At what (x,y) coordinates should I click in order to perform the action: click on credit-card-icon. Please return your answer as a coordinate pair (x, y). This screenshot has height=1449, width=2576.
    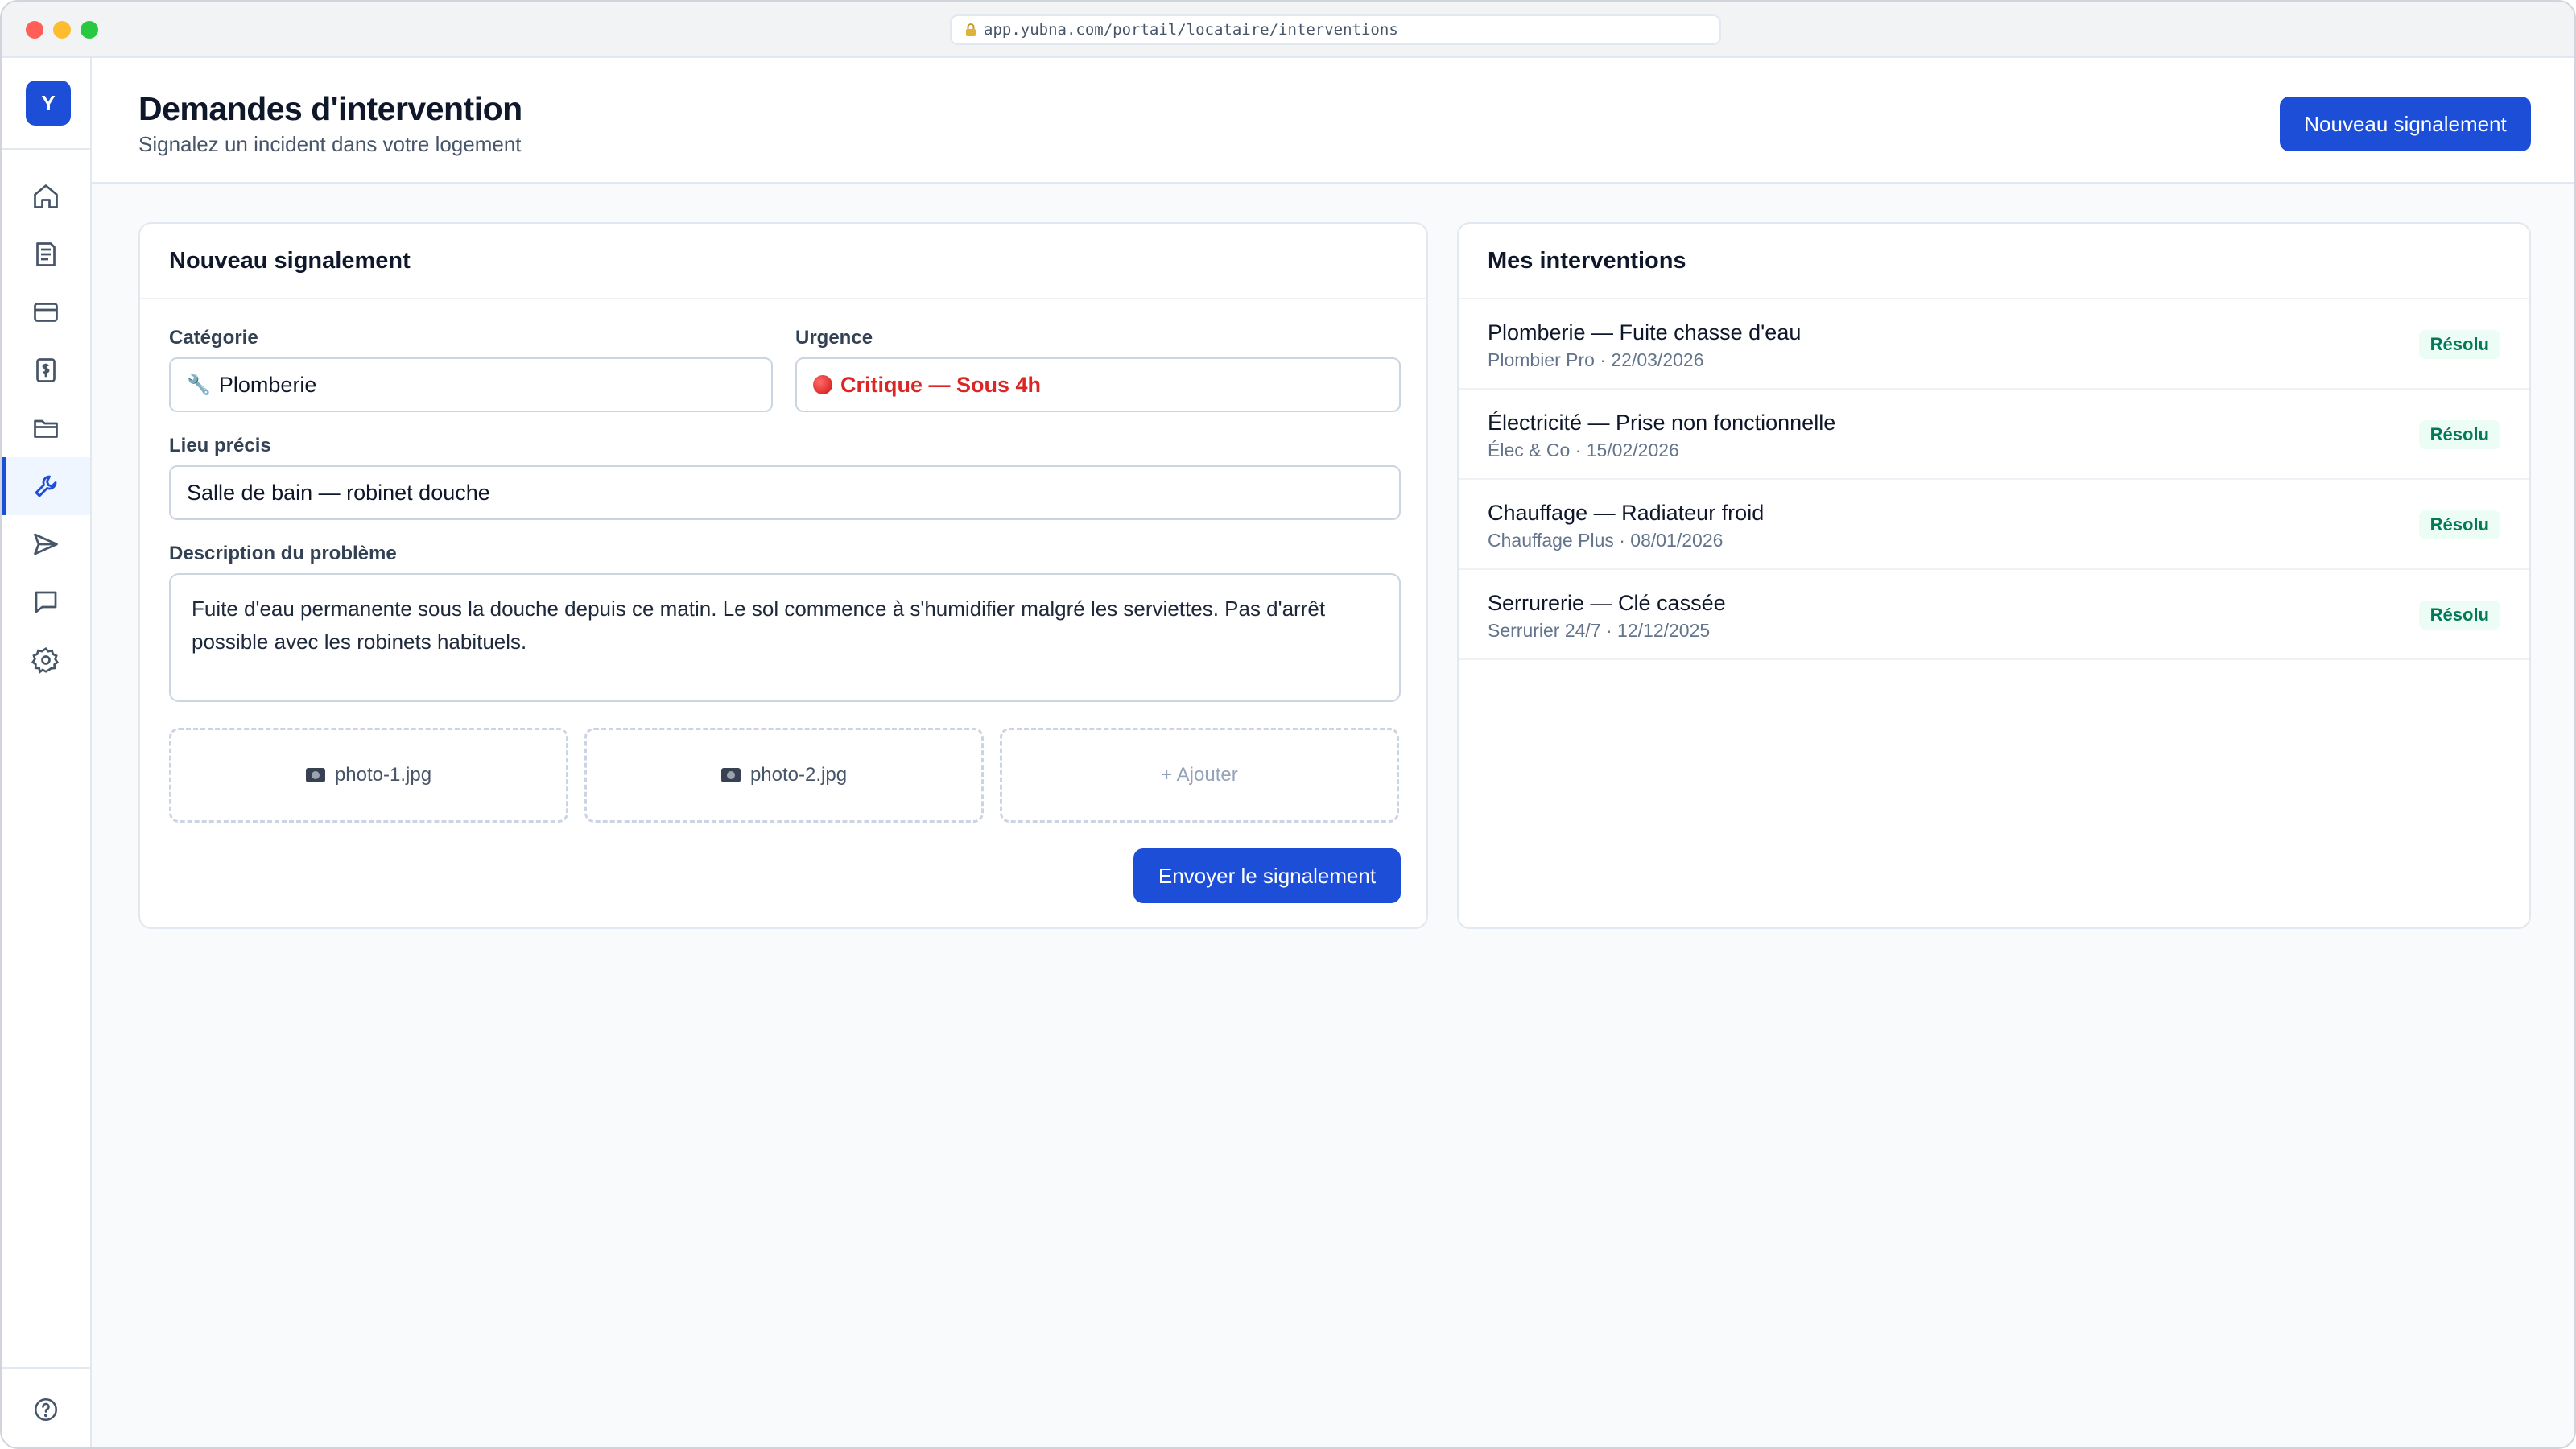
    Looking at the image, I should click on (46, 312).